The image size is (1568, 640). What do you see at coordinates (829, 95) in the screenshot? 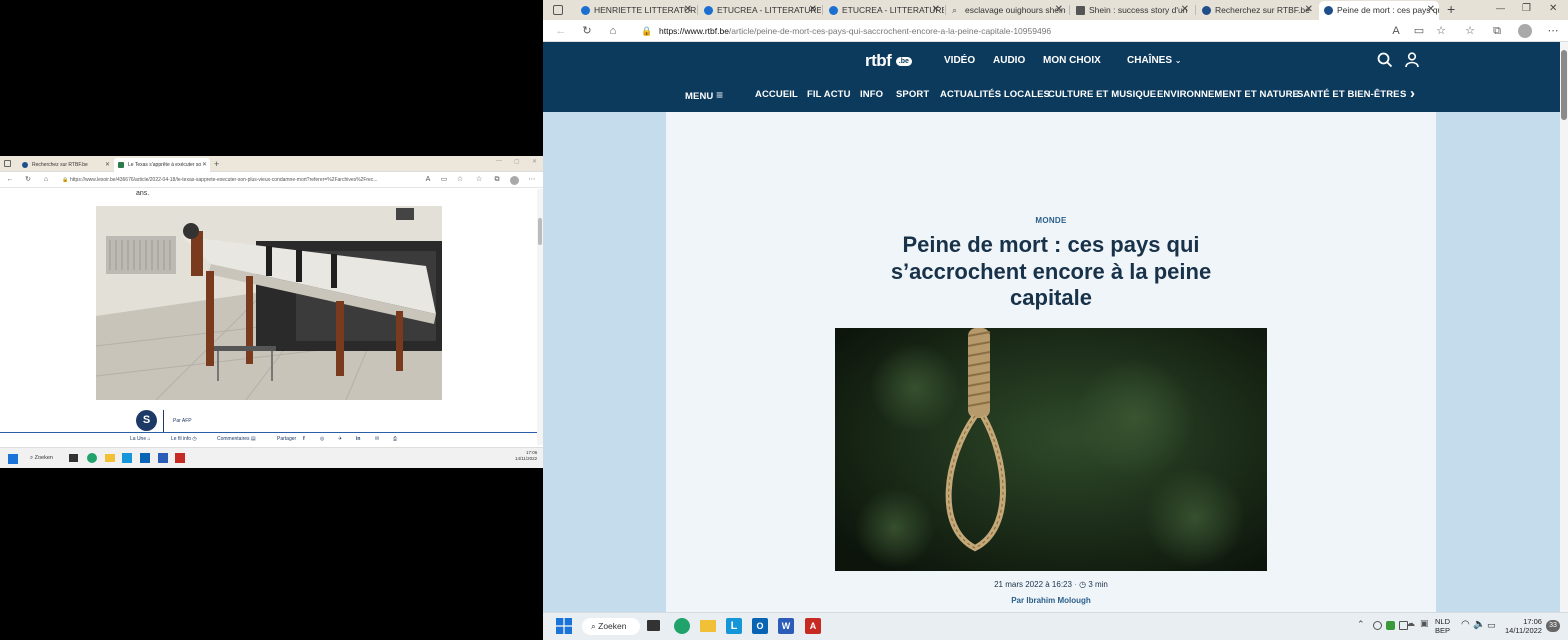
I see `nav-fil-actu: FIL ACTU` at bounding box center [829, 95].